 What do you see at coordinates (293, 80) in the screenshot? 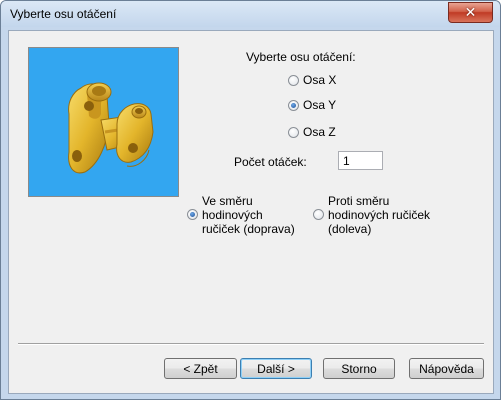
I see `axis-x-radio` at bounding box center [293, 80].